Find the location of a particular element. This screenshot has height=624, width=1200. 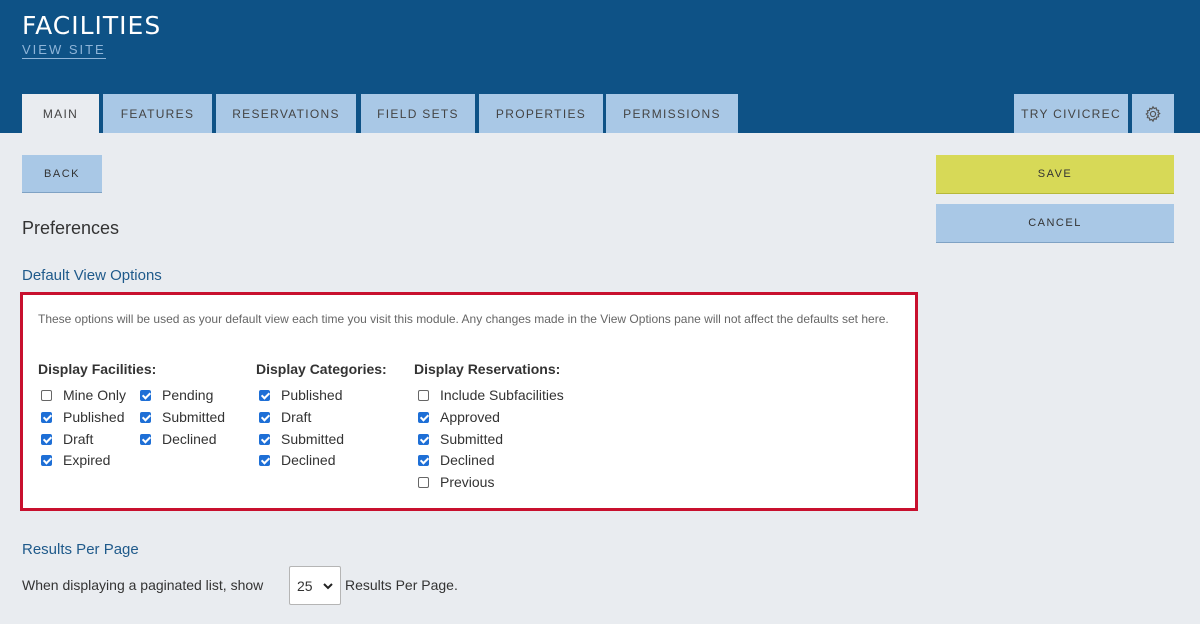

tab-field-sets: FIELD SETS is located at coordinates (418, 113).